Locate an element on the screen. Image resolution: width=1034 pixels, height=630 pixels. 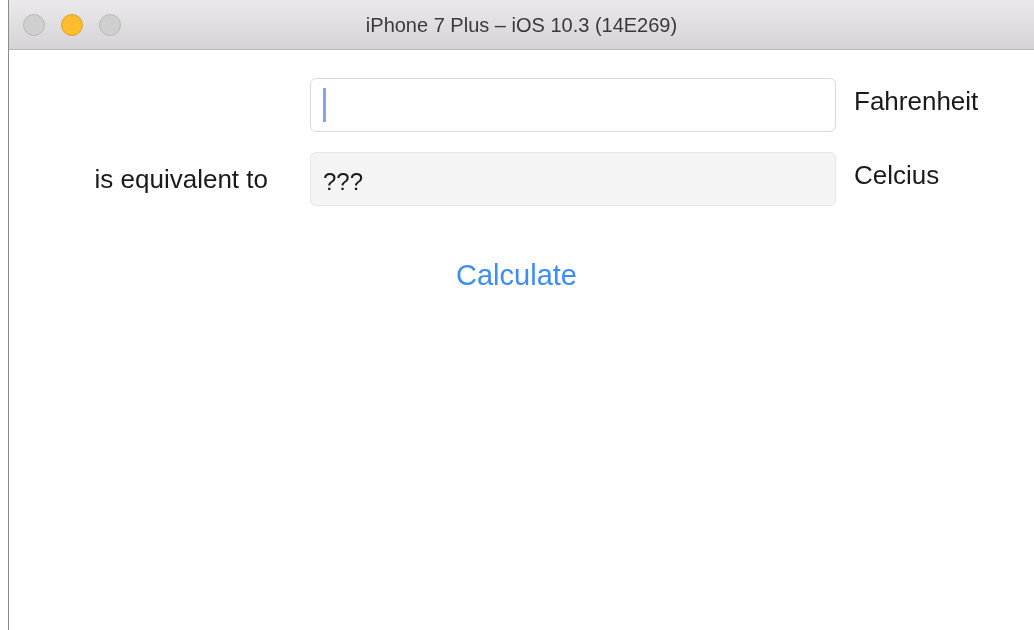
unit-label: Celcius is located at coordinates (897, 175).